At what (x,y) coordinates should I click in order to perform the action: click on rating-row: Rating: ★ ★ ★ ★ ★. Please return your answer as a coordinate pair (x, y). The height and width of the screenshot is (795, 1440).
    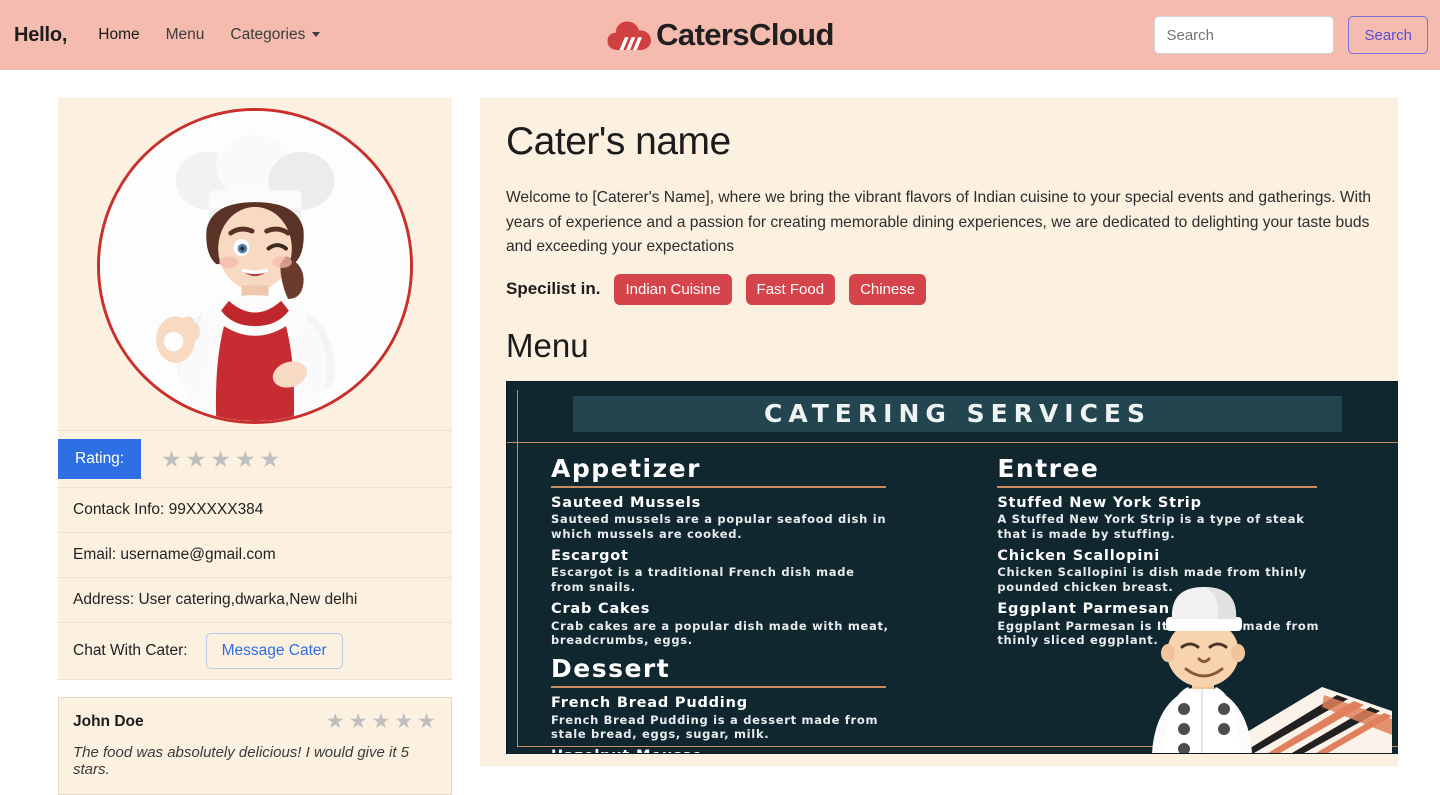
    Looking at the image, I should click on (255, 459).